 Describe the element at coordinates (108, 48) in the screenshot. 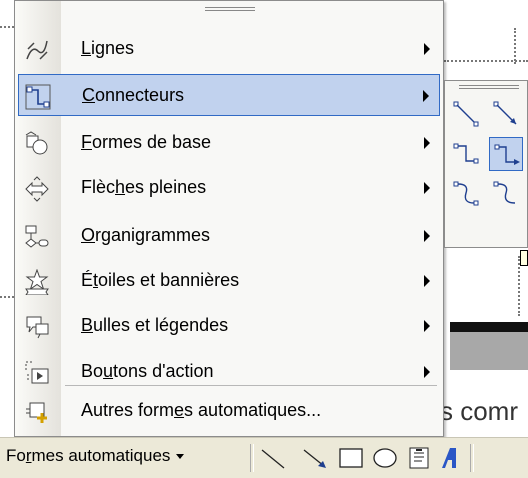

I see `menu-item-label: Lignes` at that location.